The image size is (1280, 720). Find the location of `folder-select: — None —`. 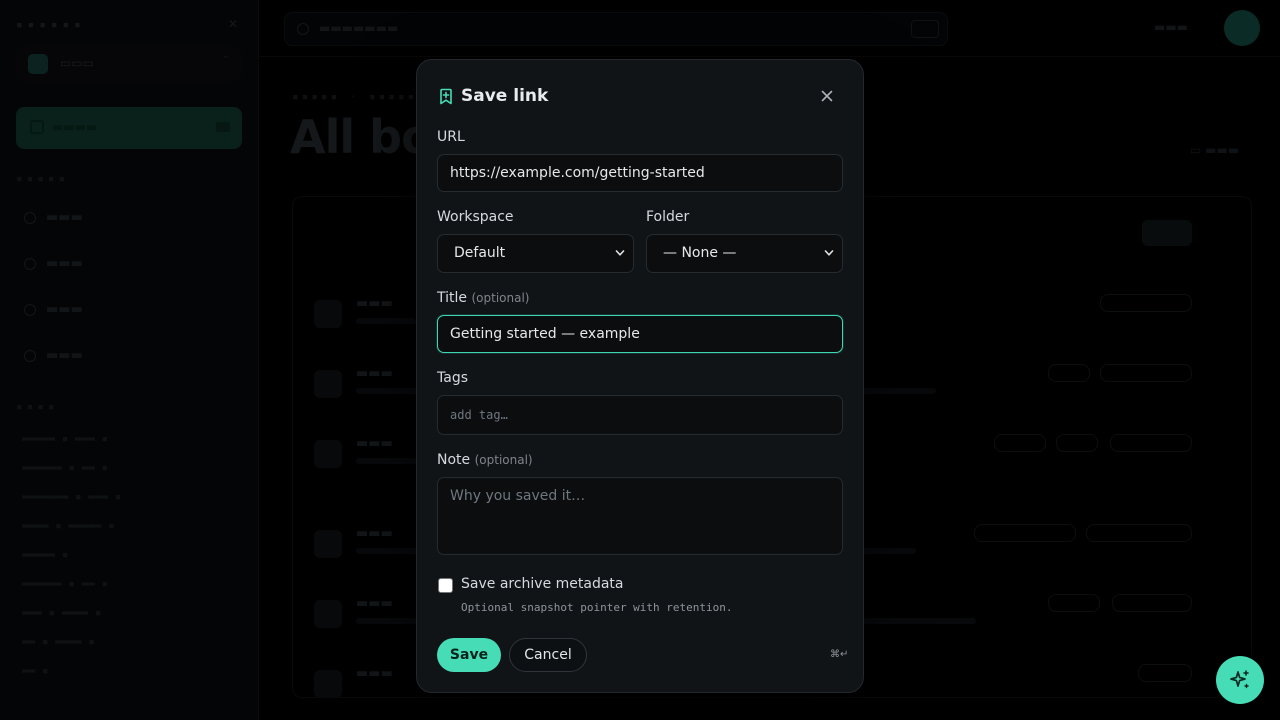

folder-select: — None — is located at coordinates (744, 253).